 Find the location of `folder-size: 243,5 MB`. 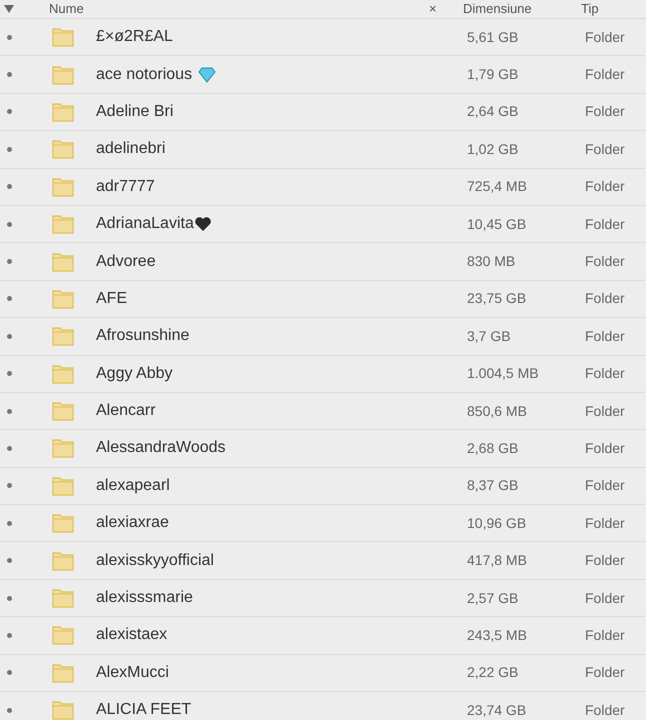

folder-size: 243,5 MB is located at coordinates (497, 635).